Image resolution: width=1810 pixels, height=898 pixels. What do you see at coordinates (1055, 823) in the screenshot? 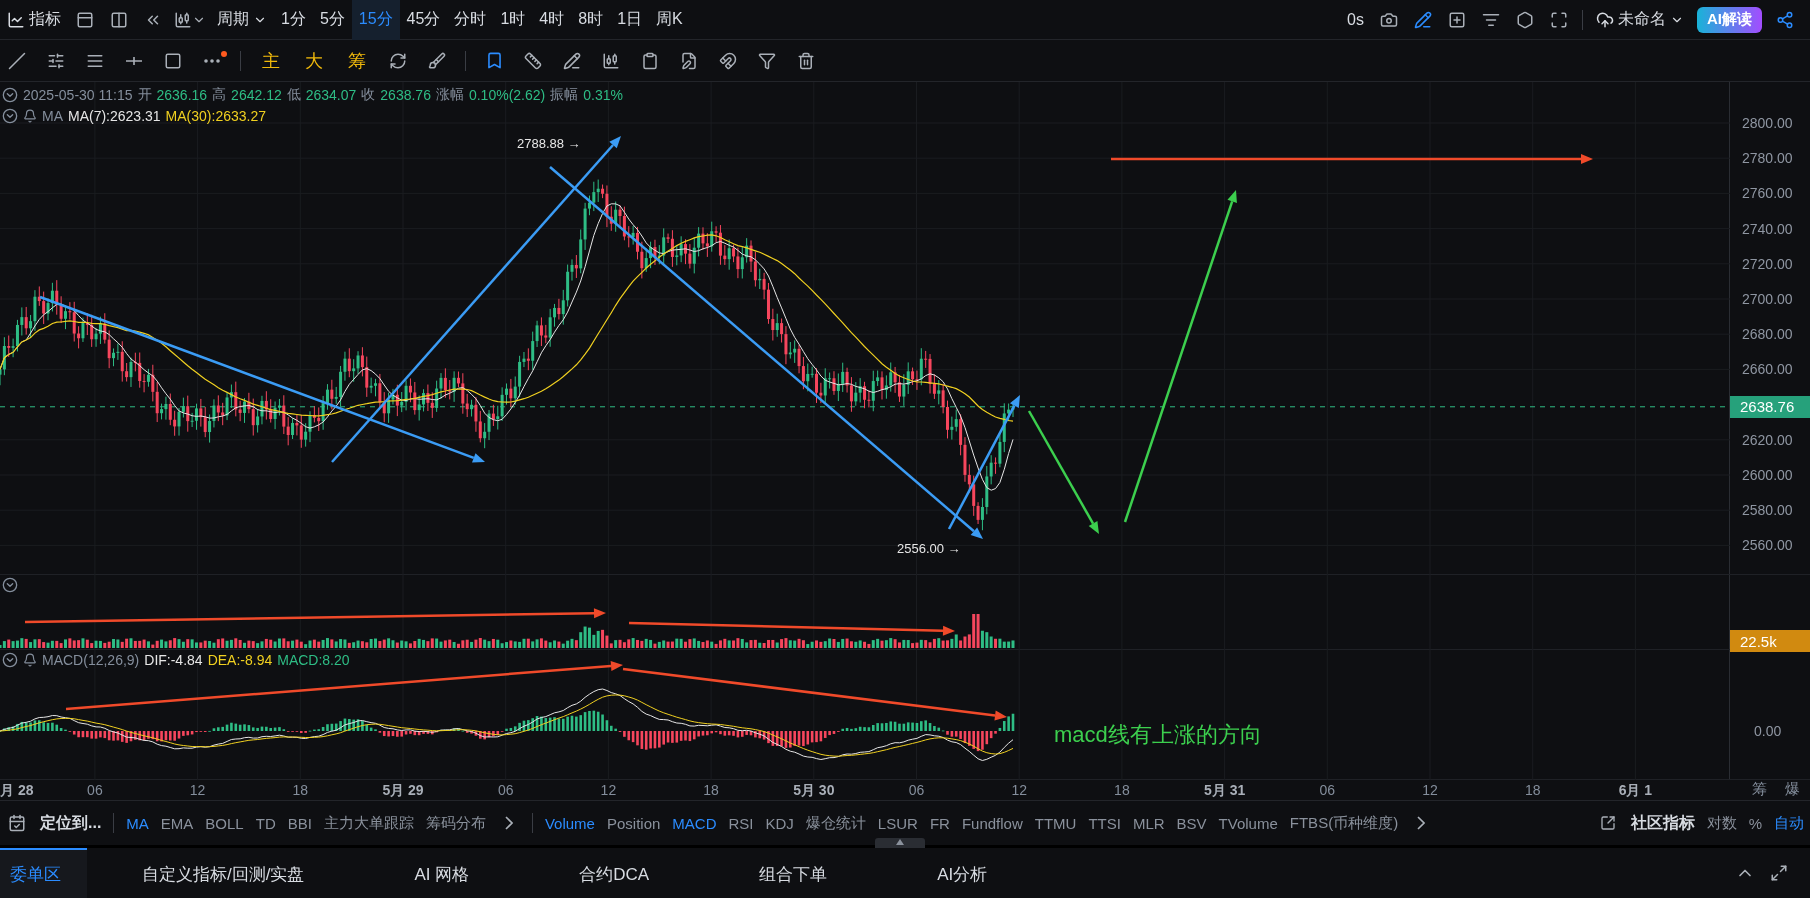
I see `indicator-toggle: TTMU` at bounding box center [1055, 823].